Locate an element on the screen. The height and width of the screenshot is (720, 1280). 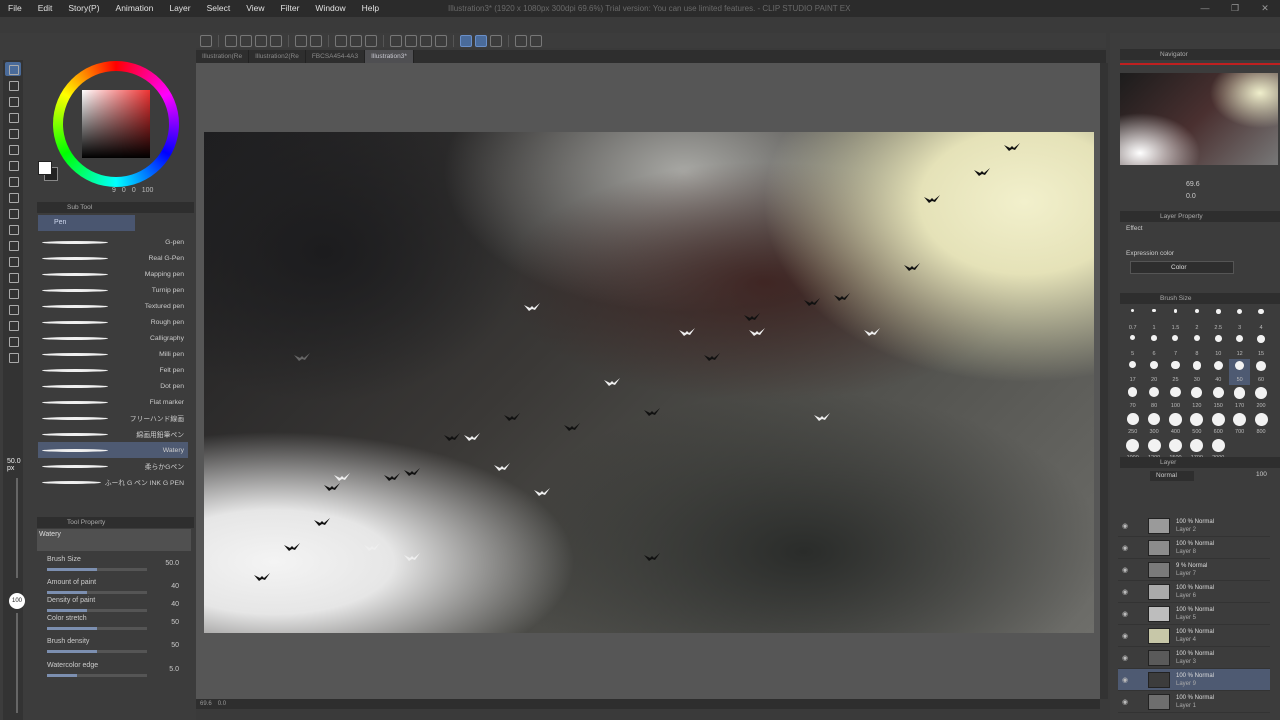
balloon-tool-icon is located at coordinates (13, 293).